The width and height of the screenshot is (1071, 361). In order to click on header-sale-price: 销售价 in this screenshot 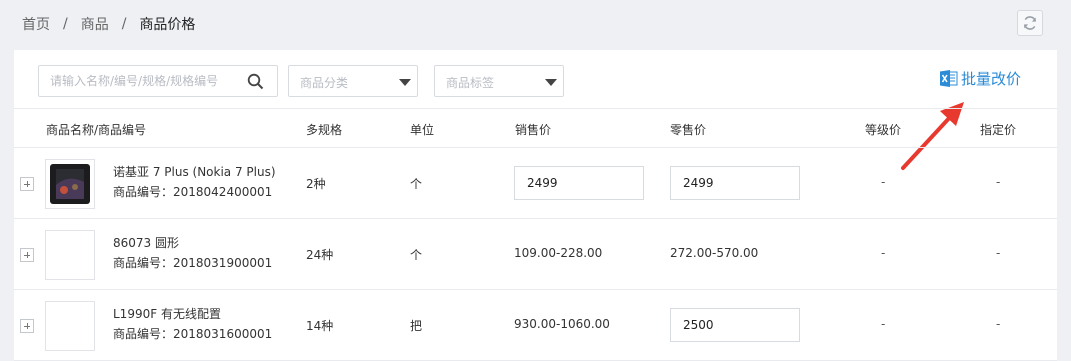, I will do `click(533, 130)`.